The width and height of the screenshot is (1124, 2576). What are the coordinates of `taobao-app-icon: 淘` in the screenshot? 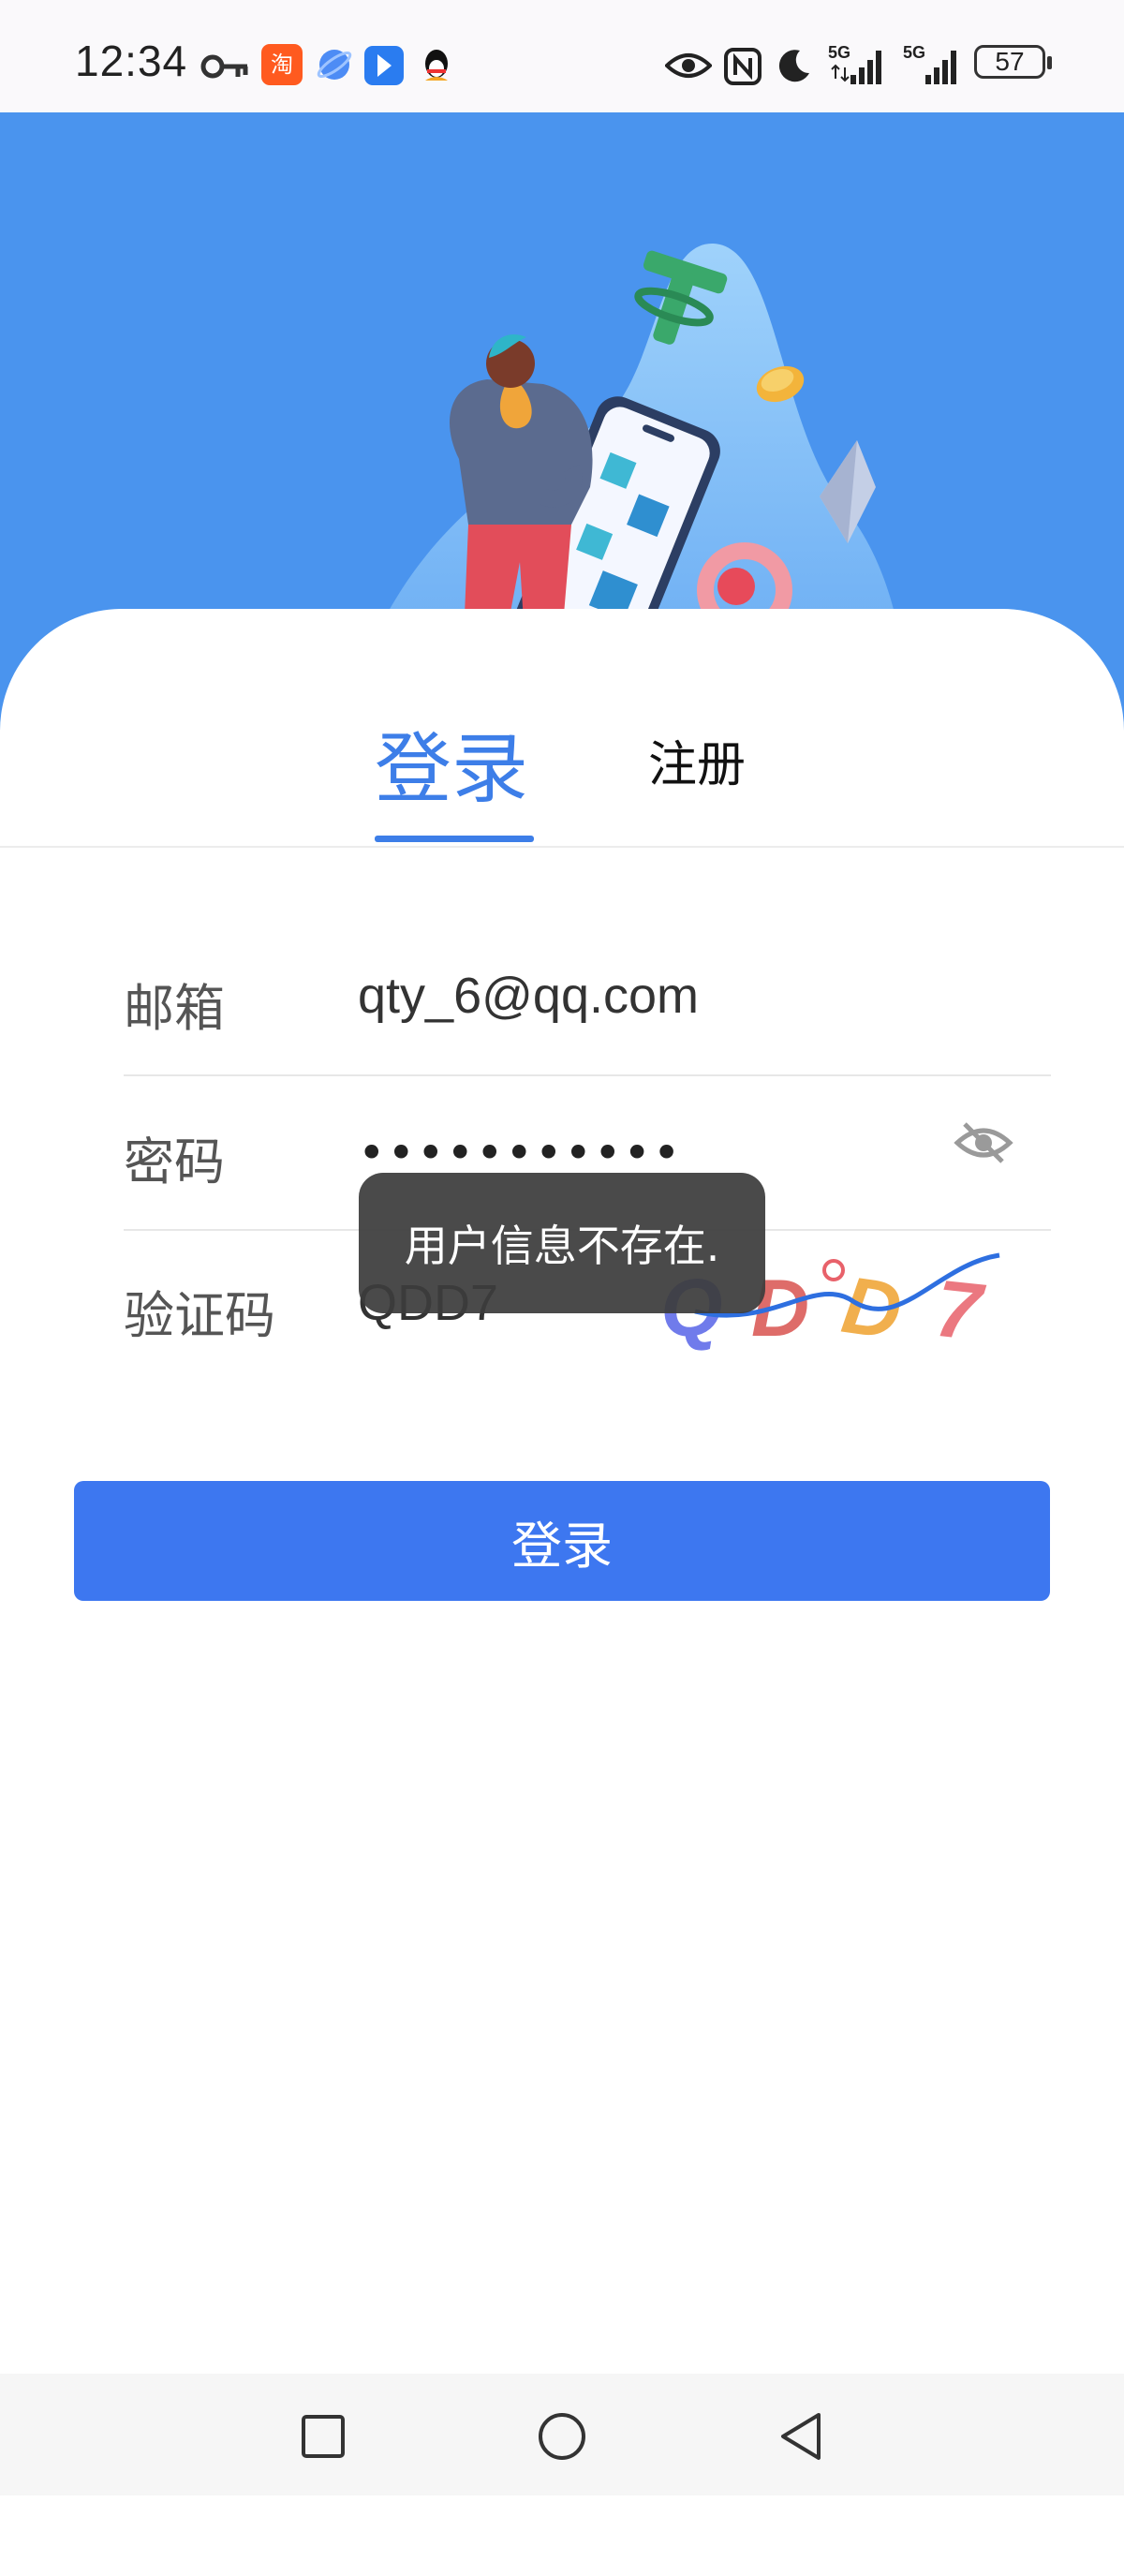 It's located at (282, 65).